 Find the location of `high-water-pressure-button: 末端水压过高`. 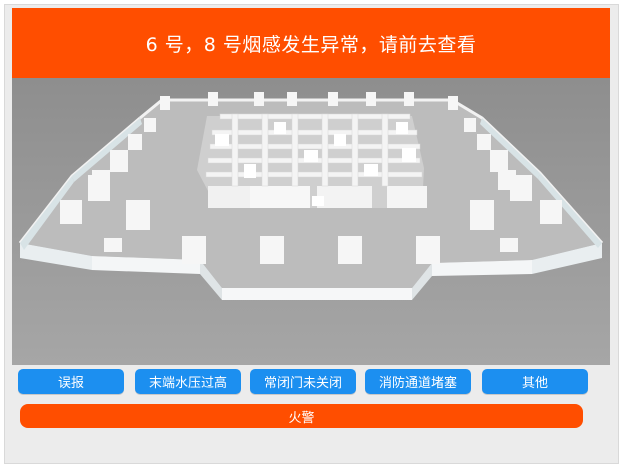

high-water-pressure-button: 末端水压过高 is located at coordinates (188, 381).